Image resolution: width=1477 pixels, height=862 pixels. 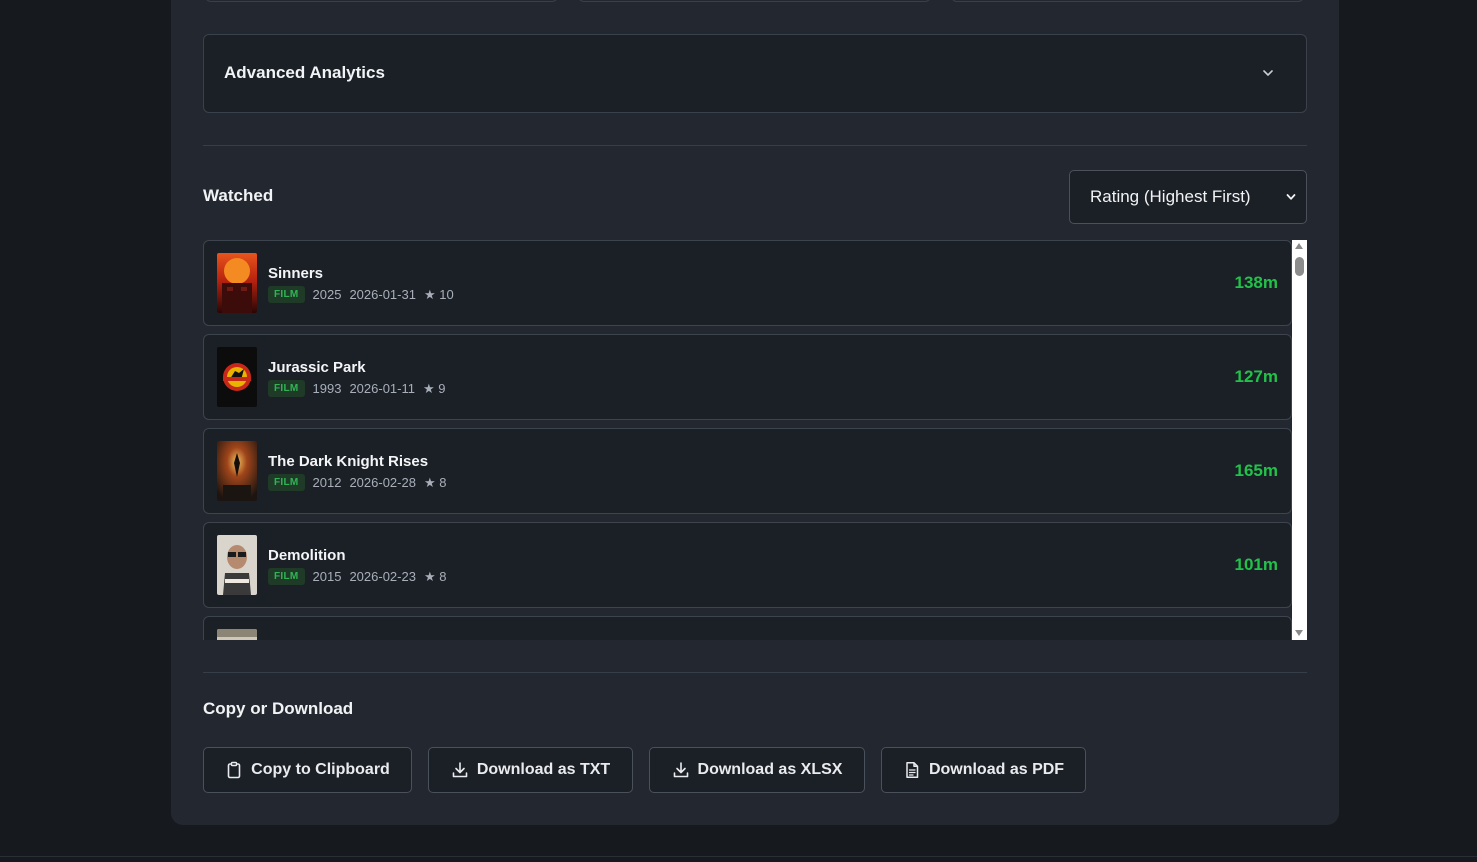 I want to click on download-txt-label: Download as TXT, so click(x=543, y=769).